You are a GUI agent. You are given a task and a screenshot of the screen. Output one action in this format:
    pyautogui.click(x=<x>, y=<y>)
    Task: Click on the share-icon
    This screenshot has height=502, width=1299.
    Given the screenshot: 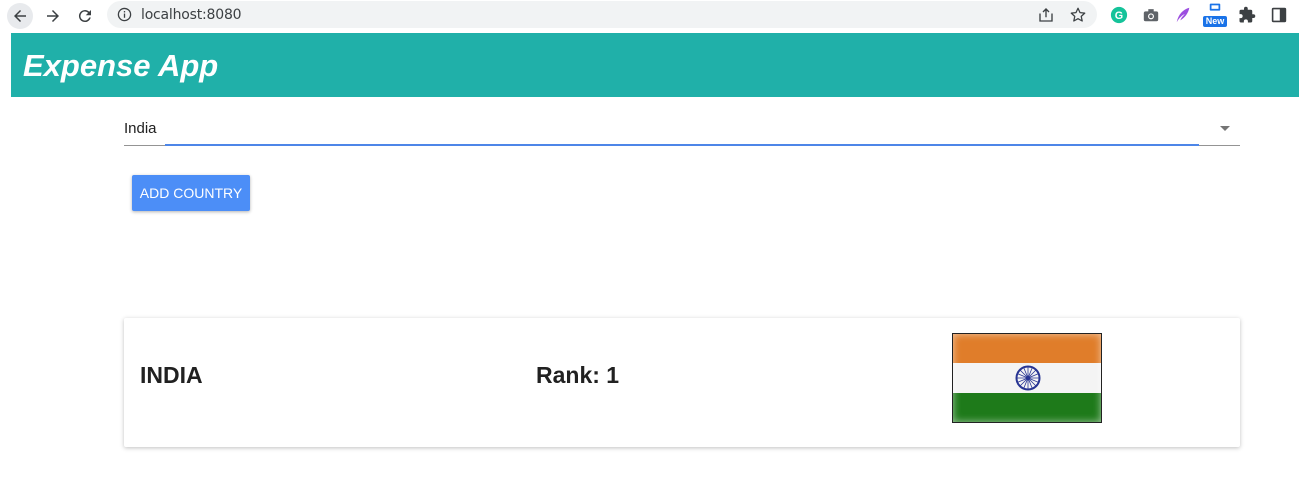 What is the action you would take?
    pyautogui.click(x=1046, y=15)
    